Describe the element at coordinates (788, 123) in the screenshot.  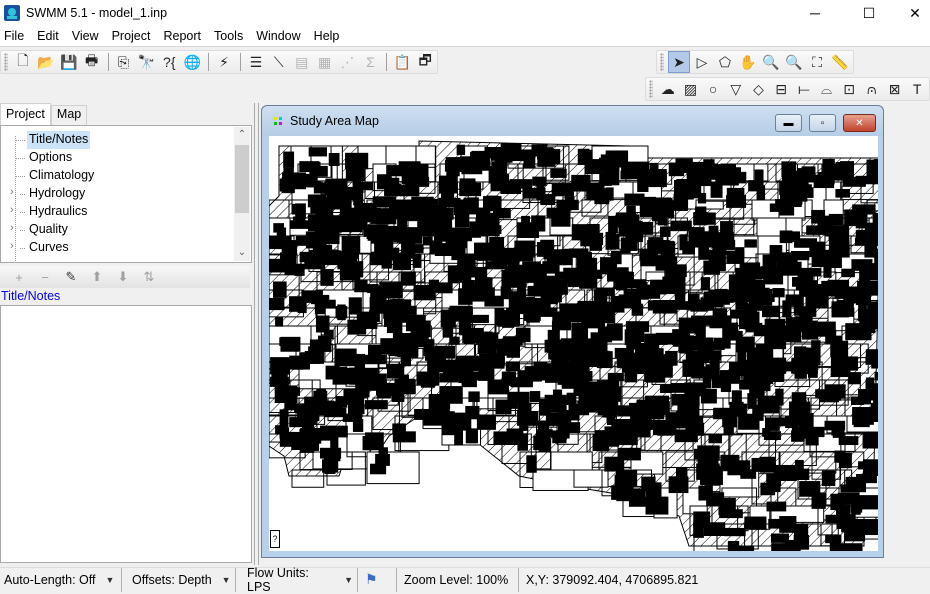
I see `map-minimize-button: ▬` at that location.